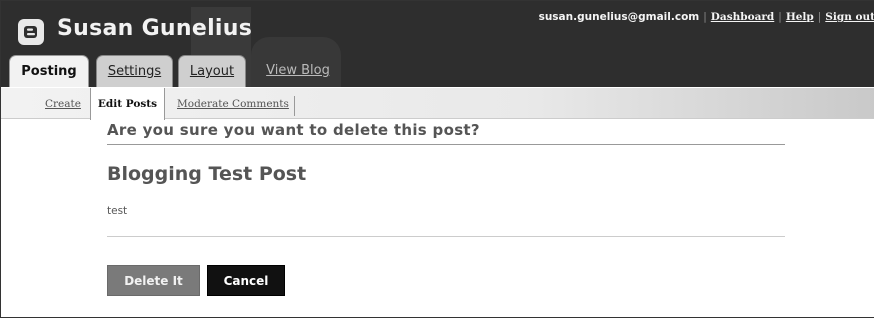  Describe the element at coordinates (294, 106) in the screenshot. I see `subnav-divider` at that location.